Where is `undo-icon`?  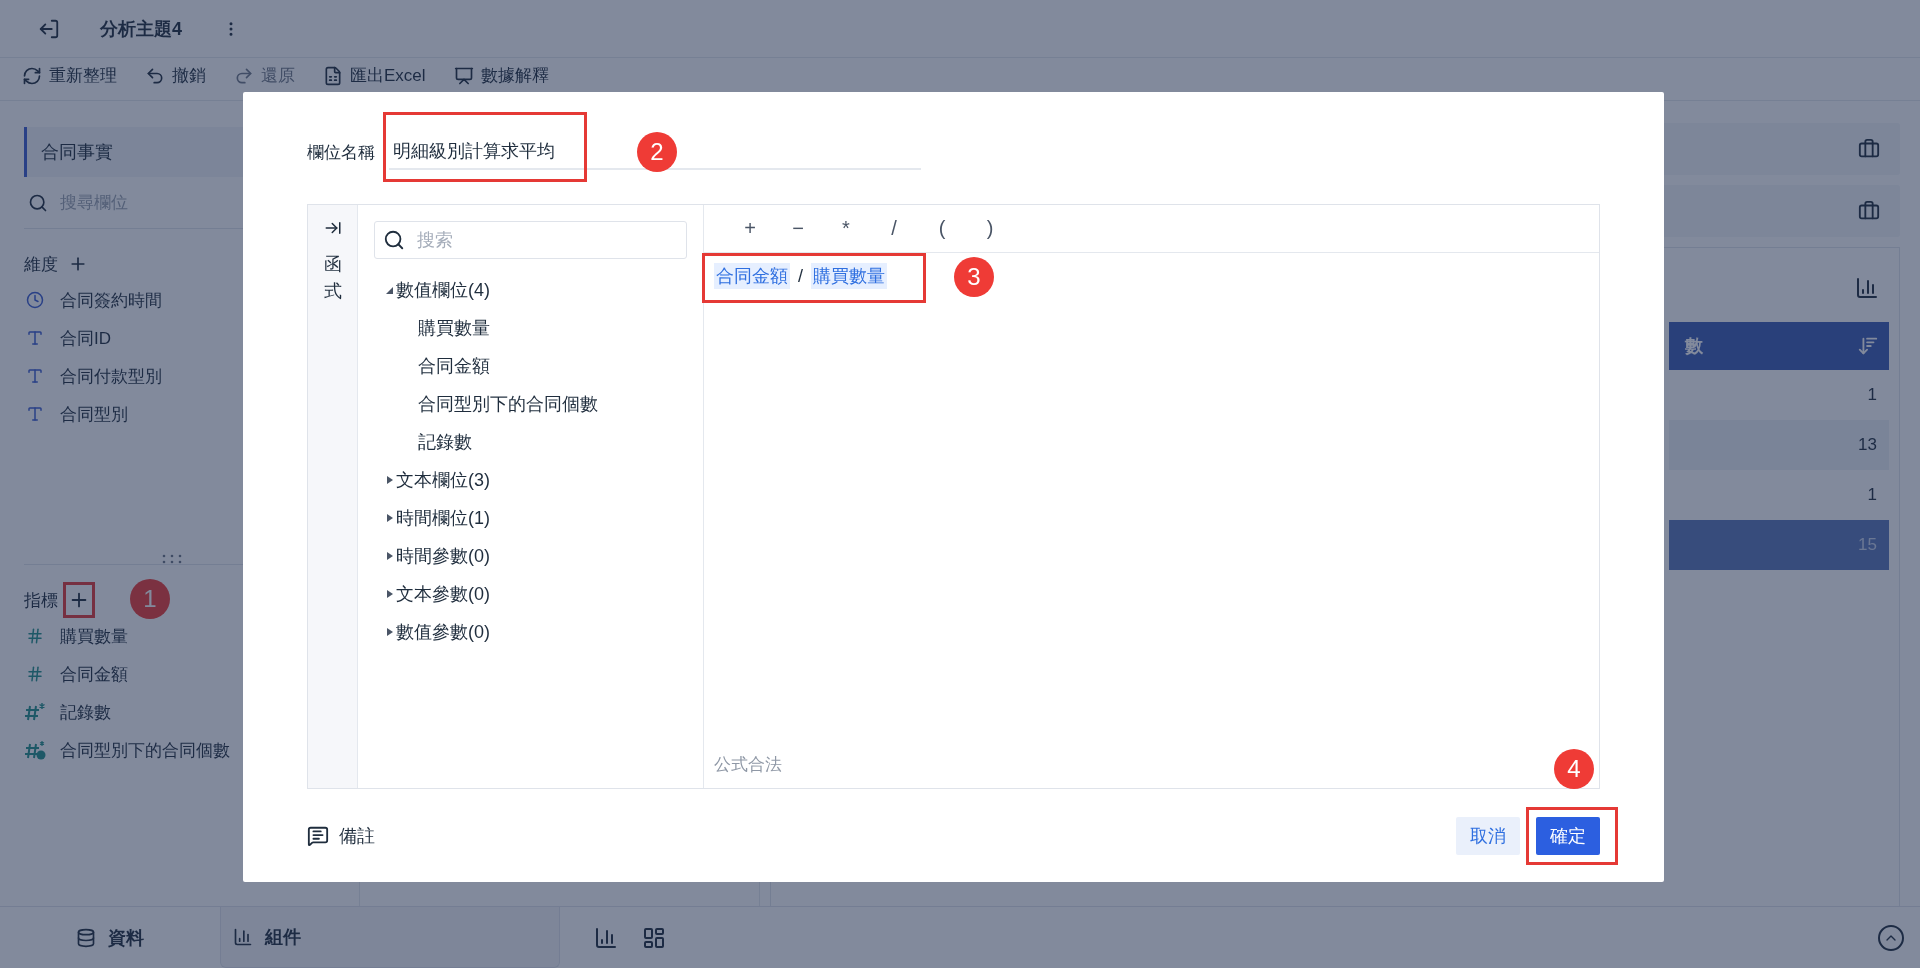
undo-icon is located at coordinates (155, 75).